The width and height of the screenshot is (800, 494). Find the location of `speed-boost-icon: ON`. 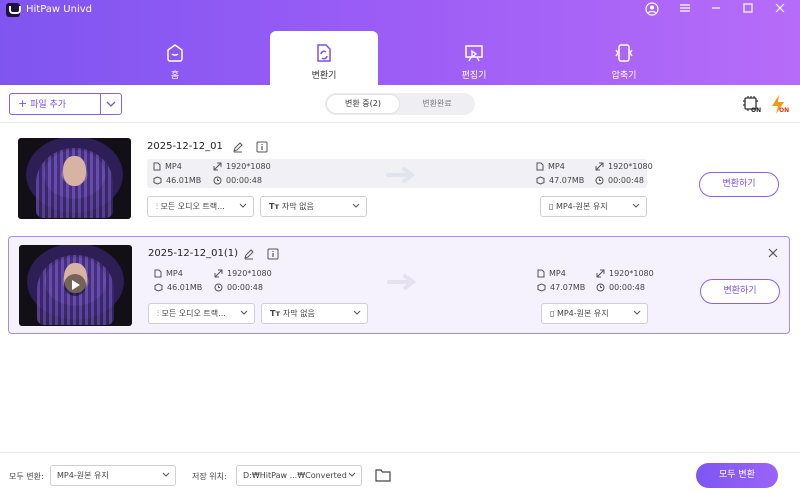

speed-boost-icon: ON is located at coordinates (779, 105).